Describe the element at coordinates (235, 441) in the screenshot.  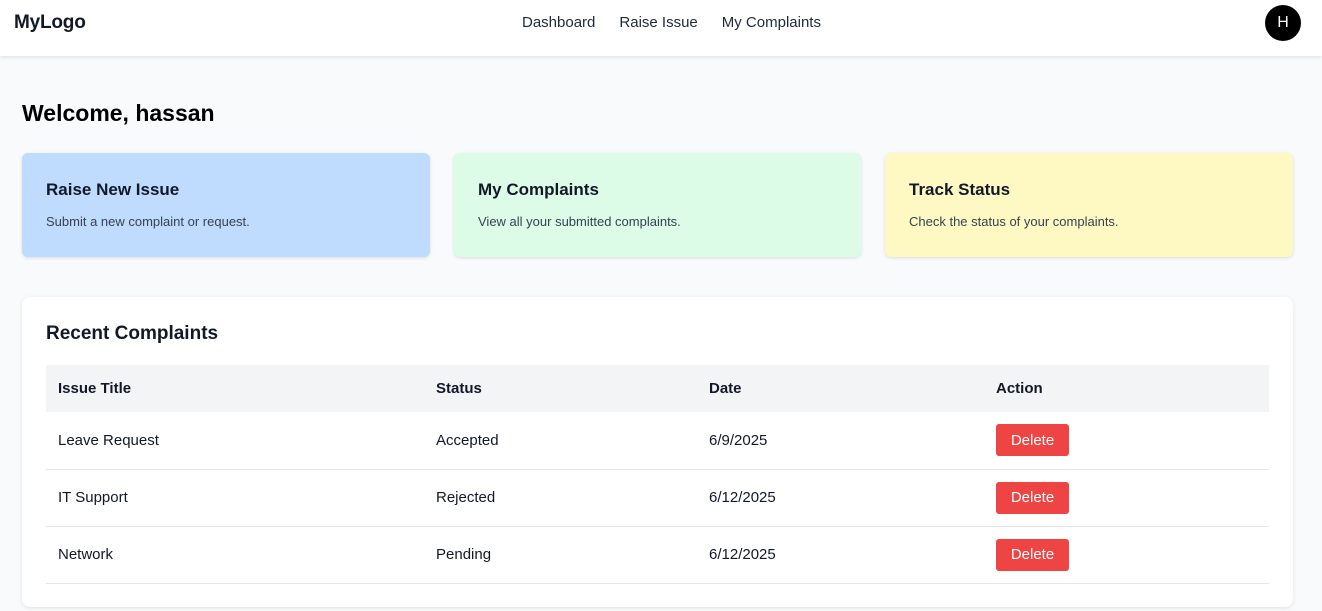
I see `issue-title: Leave Request` at that location.